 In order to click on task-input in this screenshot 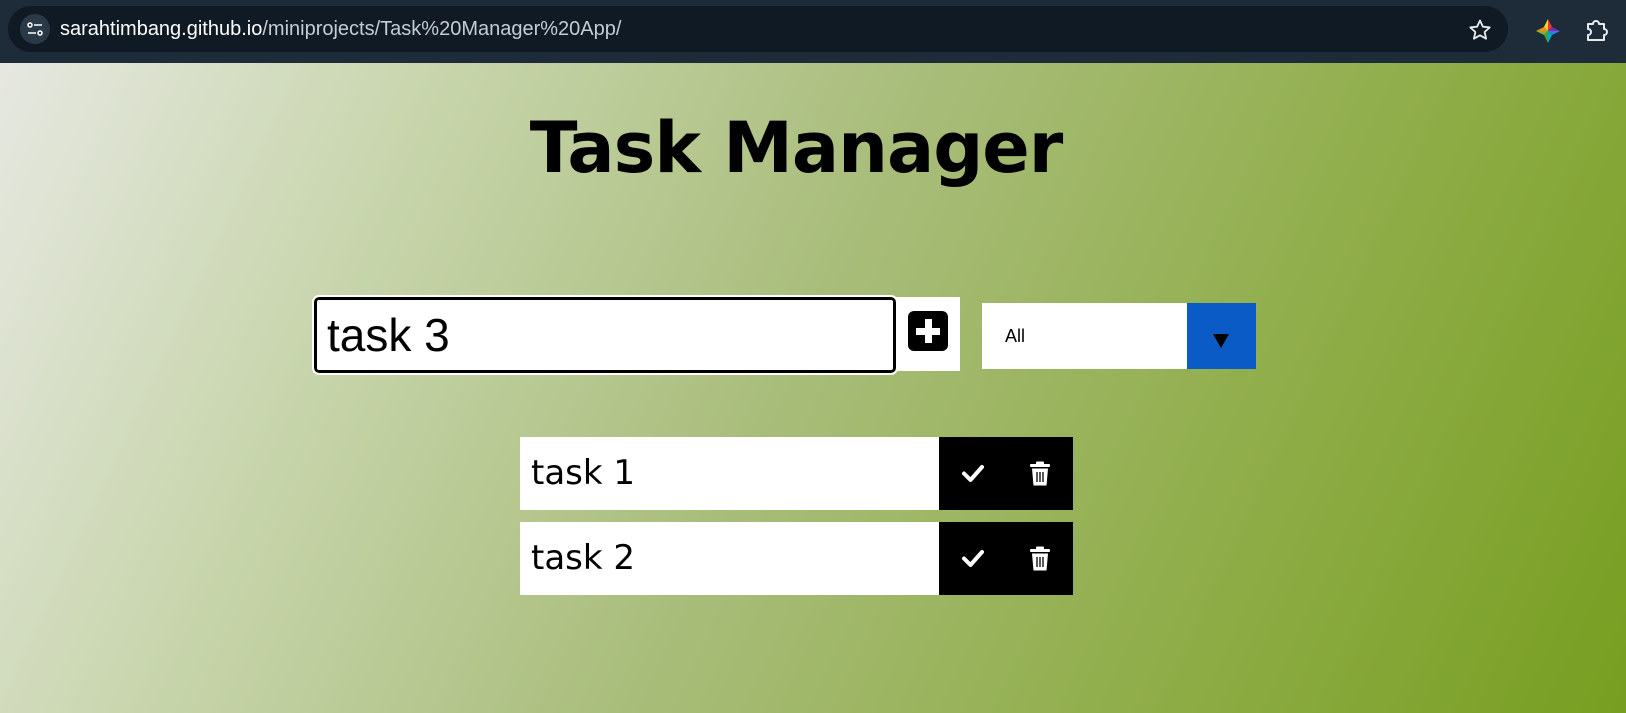, I will do `click(605, 335)`.